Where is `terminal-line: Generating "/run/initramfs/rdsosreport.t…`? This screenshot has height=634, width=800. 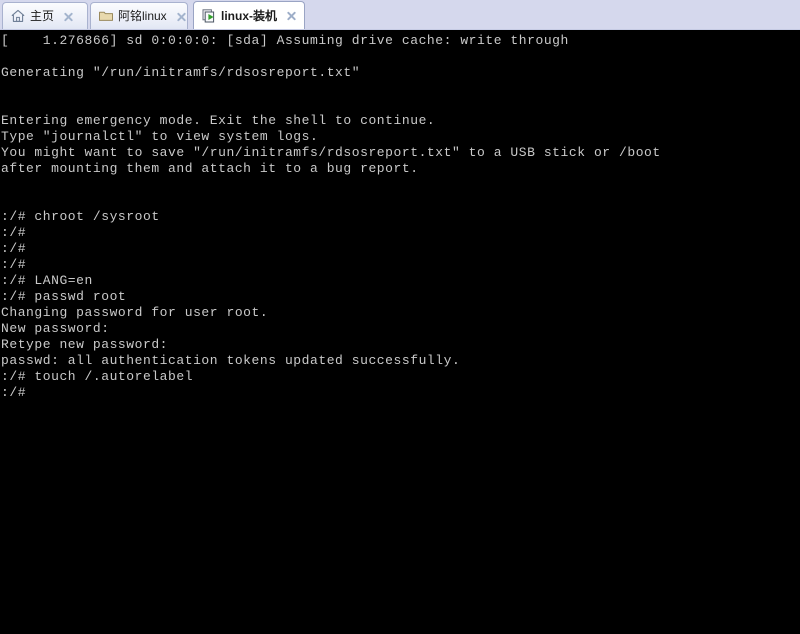
terminal-line: Generating "/run/initramfs/rdsosreport.t… is located at coordinates (181, 72).